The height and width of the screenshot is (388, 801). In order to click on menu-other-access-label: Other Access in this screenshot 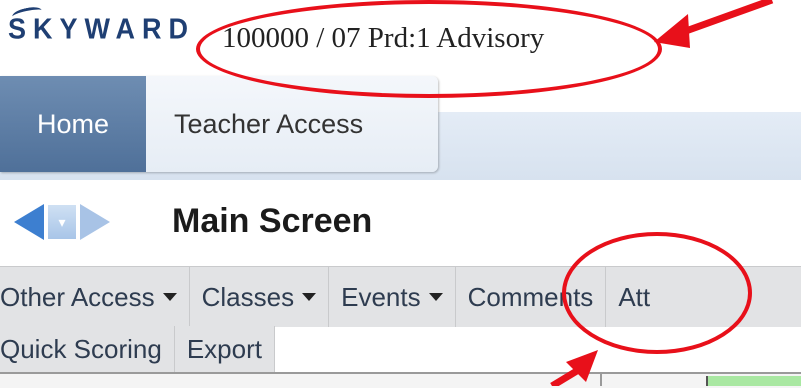, I will do `click(77, 296)`.